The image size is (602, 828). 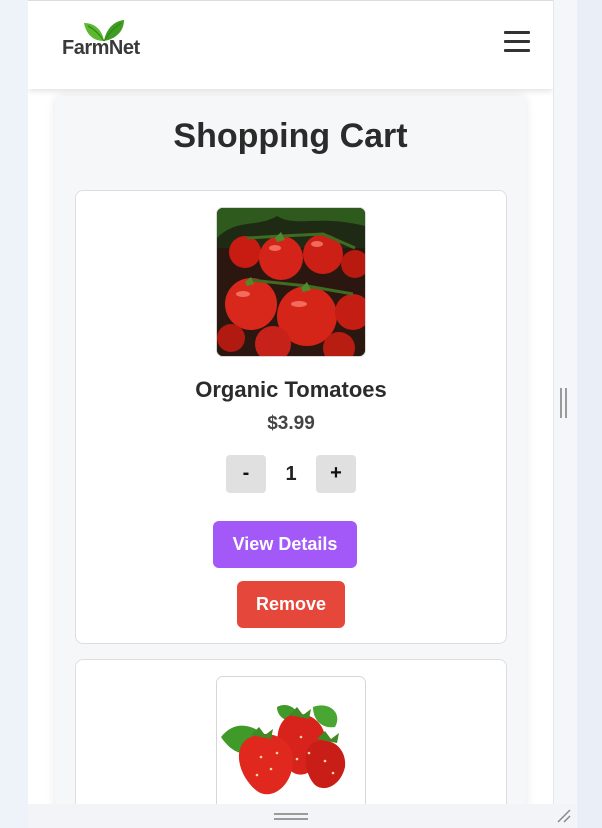 I want to click on top-nav: FarmNet, so click(x=290, y=44).